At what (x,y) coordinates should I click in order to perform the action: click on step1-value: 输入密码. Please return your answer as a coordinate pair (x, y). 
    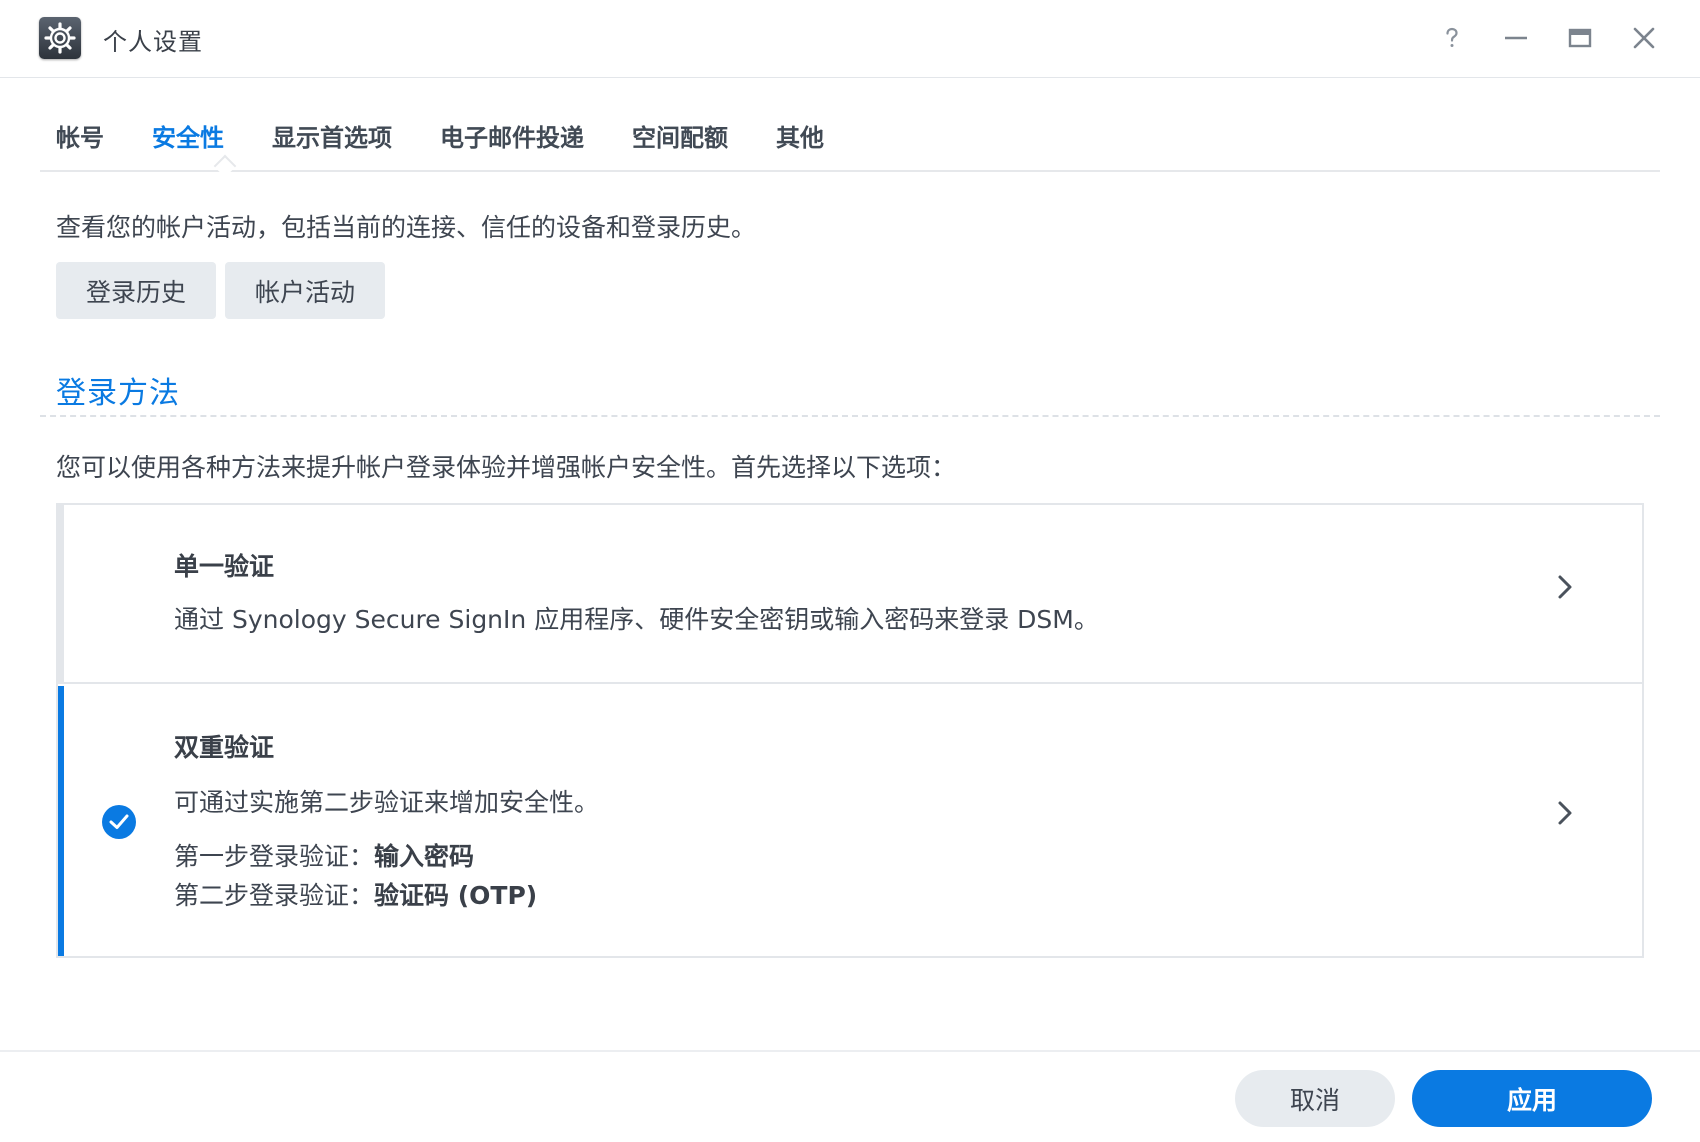
    Looking at the image, I should click on (424, 856).